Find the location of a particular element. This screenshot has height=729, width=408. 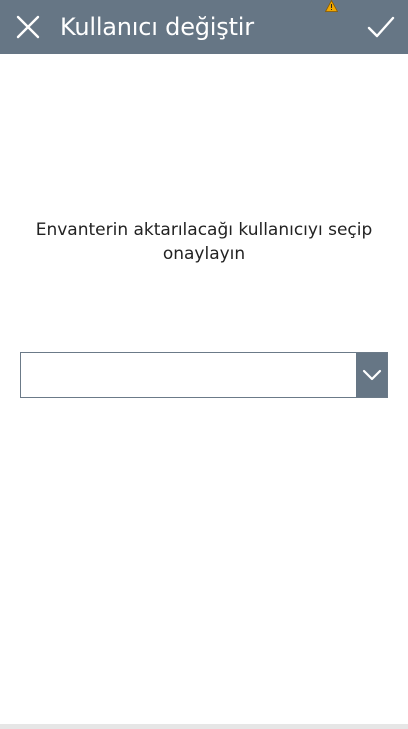

select-arrow-button is located at coordinates (371, 375).